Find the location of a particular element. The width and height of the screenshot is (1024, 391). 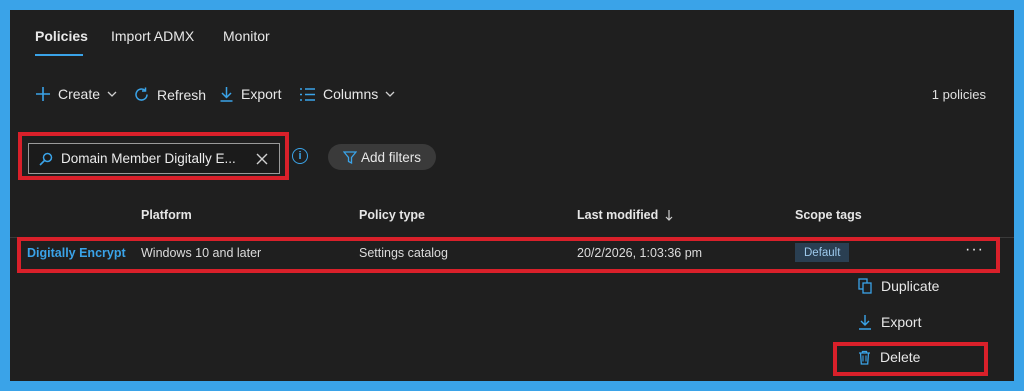

last-modified-label: Last modified is located at coordinates (618, 215).